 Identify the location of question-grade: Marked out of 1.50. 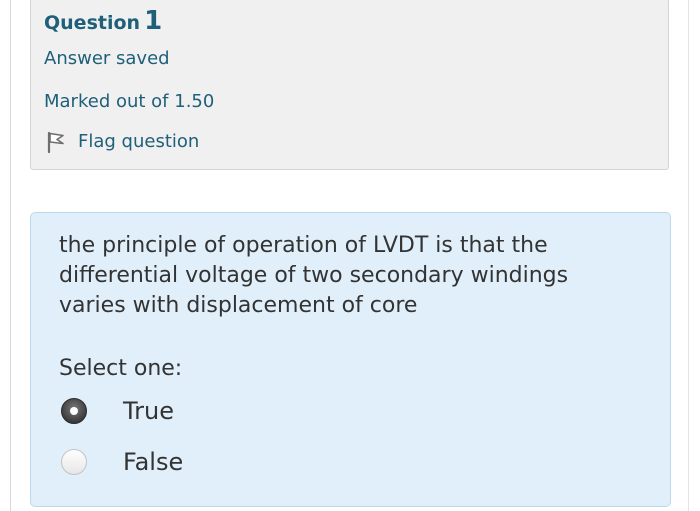
(129, 101).